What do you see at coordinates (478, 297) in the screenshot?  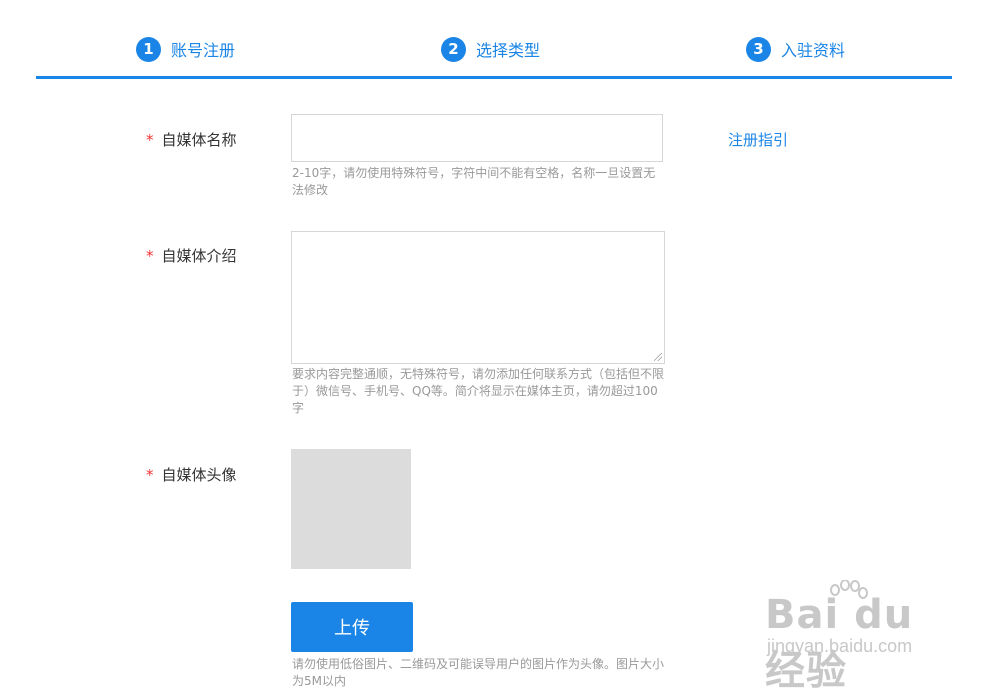 I see `media-intro-textarea` at bounding box center [478, 297].